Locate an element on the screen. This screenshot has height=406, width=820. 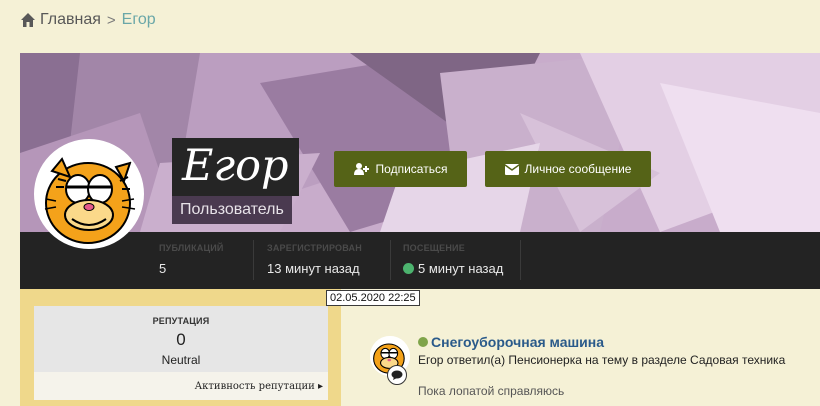
profile-name: Егор is located at coordinates (235, 166).